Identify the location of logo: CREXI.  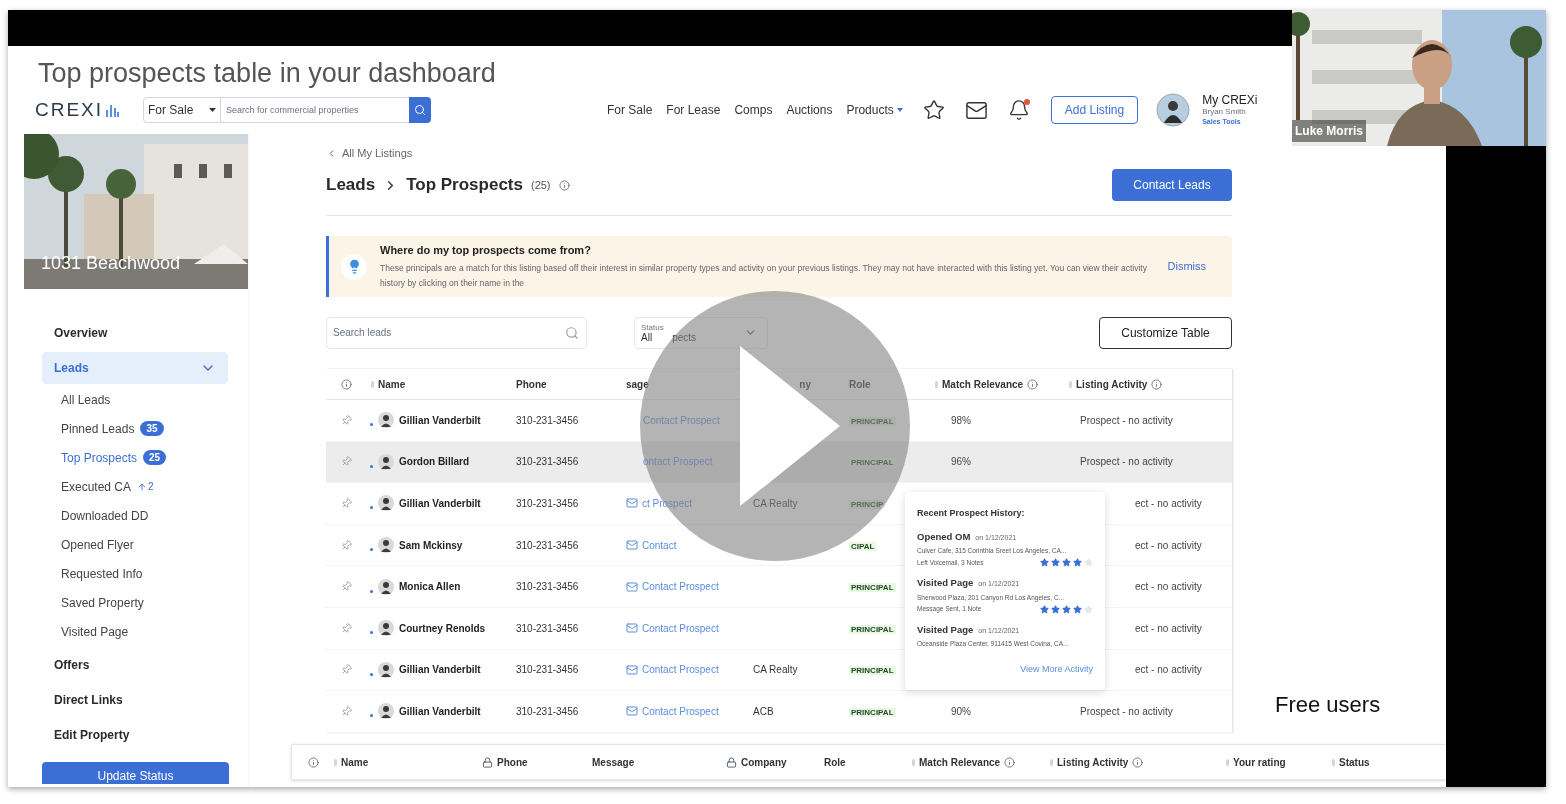
(69, 110).